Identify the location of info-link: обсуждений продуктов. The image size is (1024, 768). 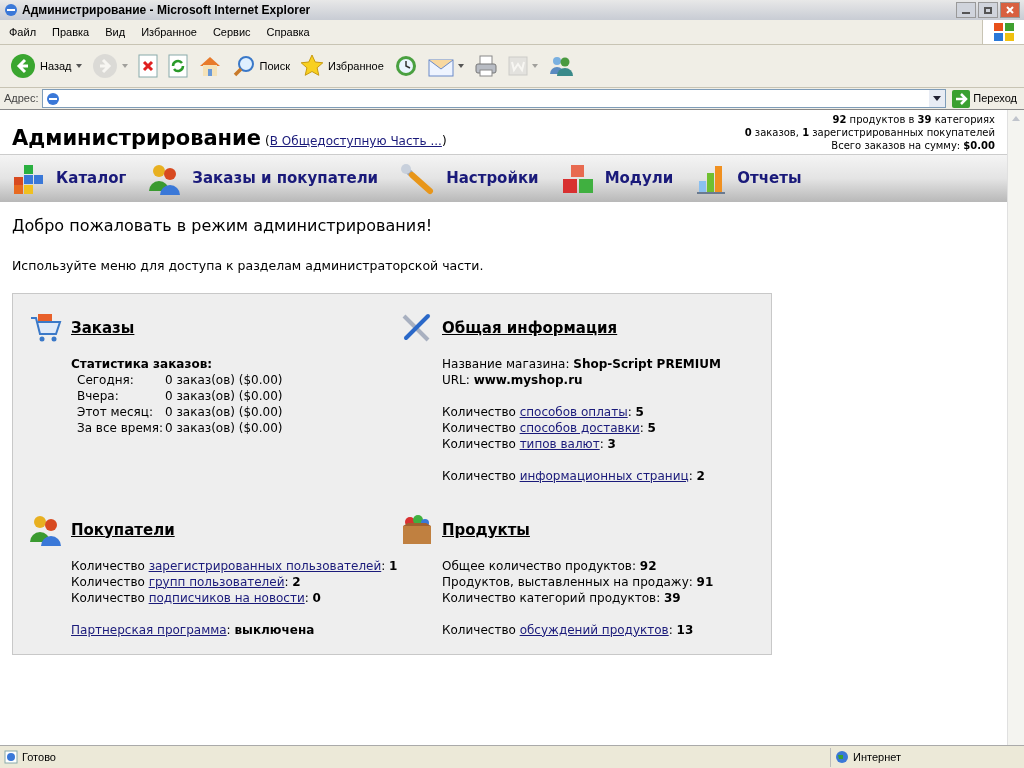
(594, 629).